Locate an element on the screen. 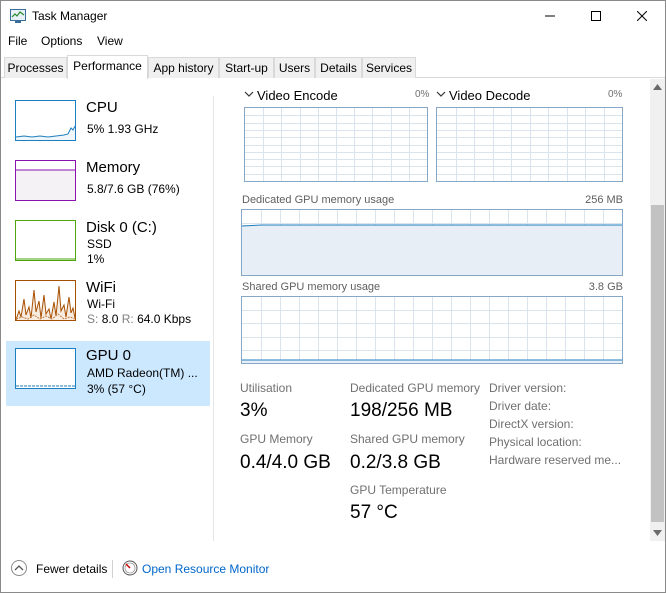 This screenshot has height=593, width=666. open-resource-monitor-link: Open Resource Monitor is located at coordinates (205, 569).